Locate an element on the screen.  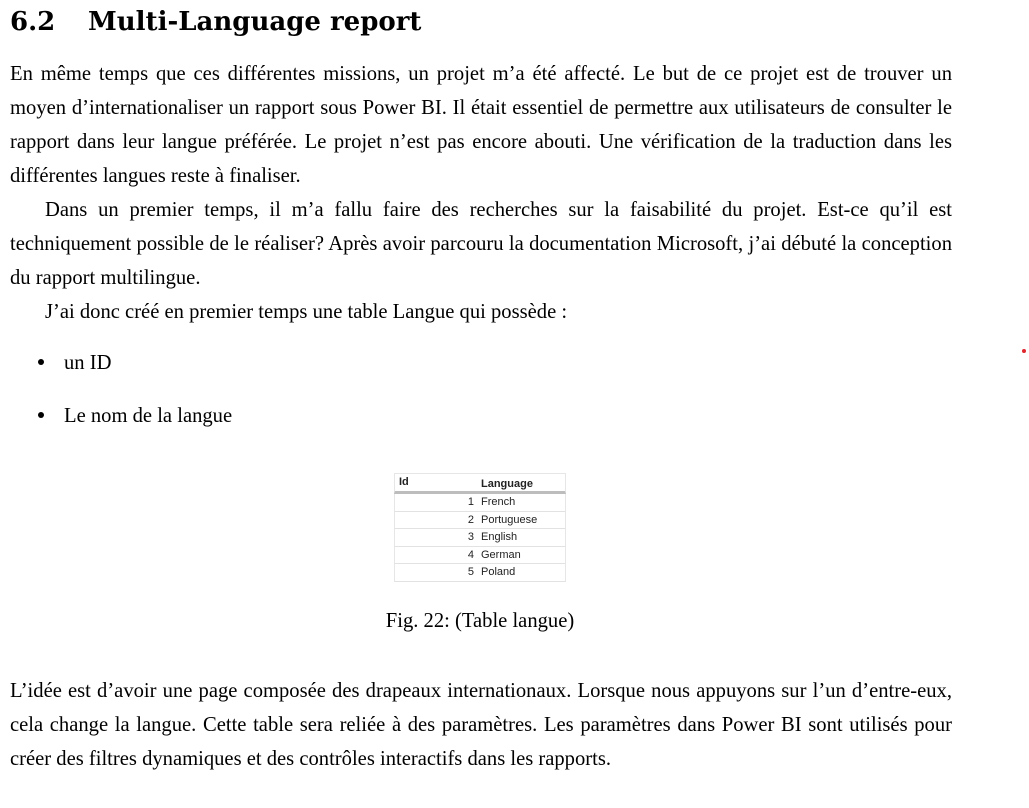
header-id: Id is located at coordinates (404, 482).